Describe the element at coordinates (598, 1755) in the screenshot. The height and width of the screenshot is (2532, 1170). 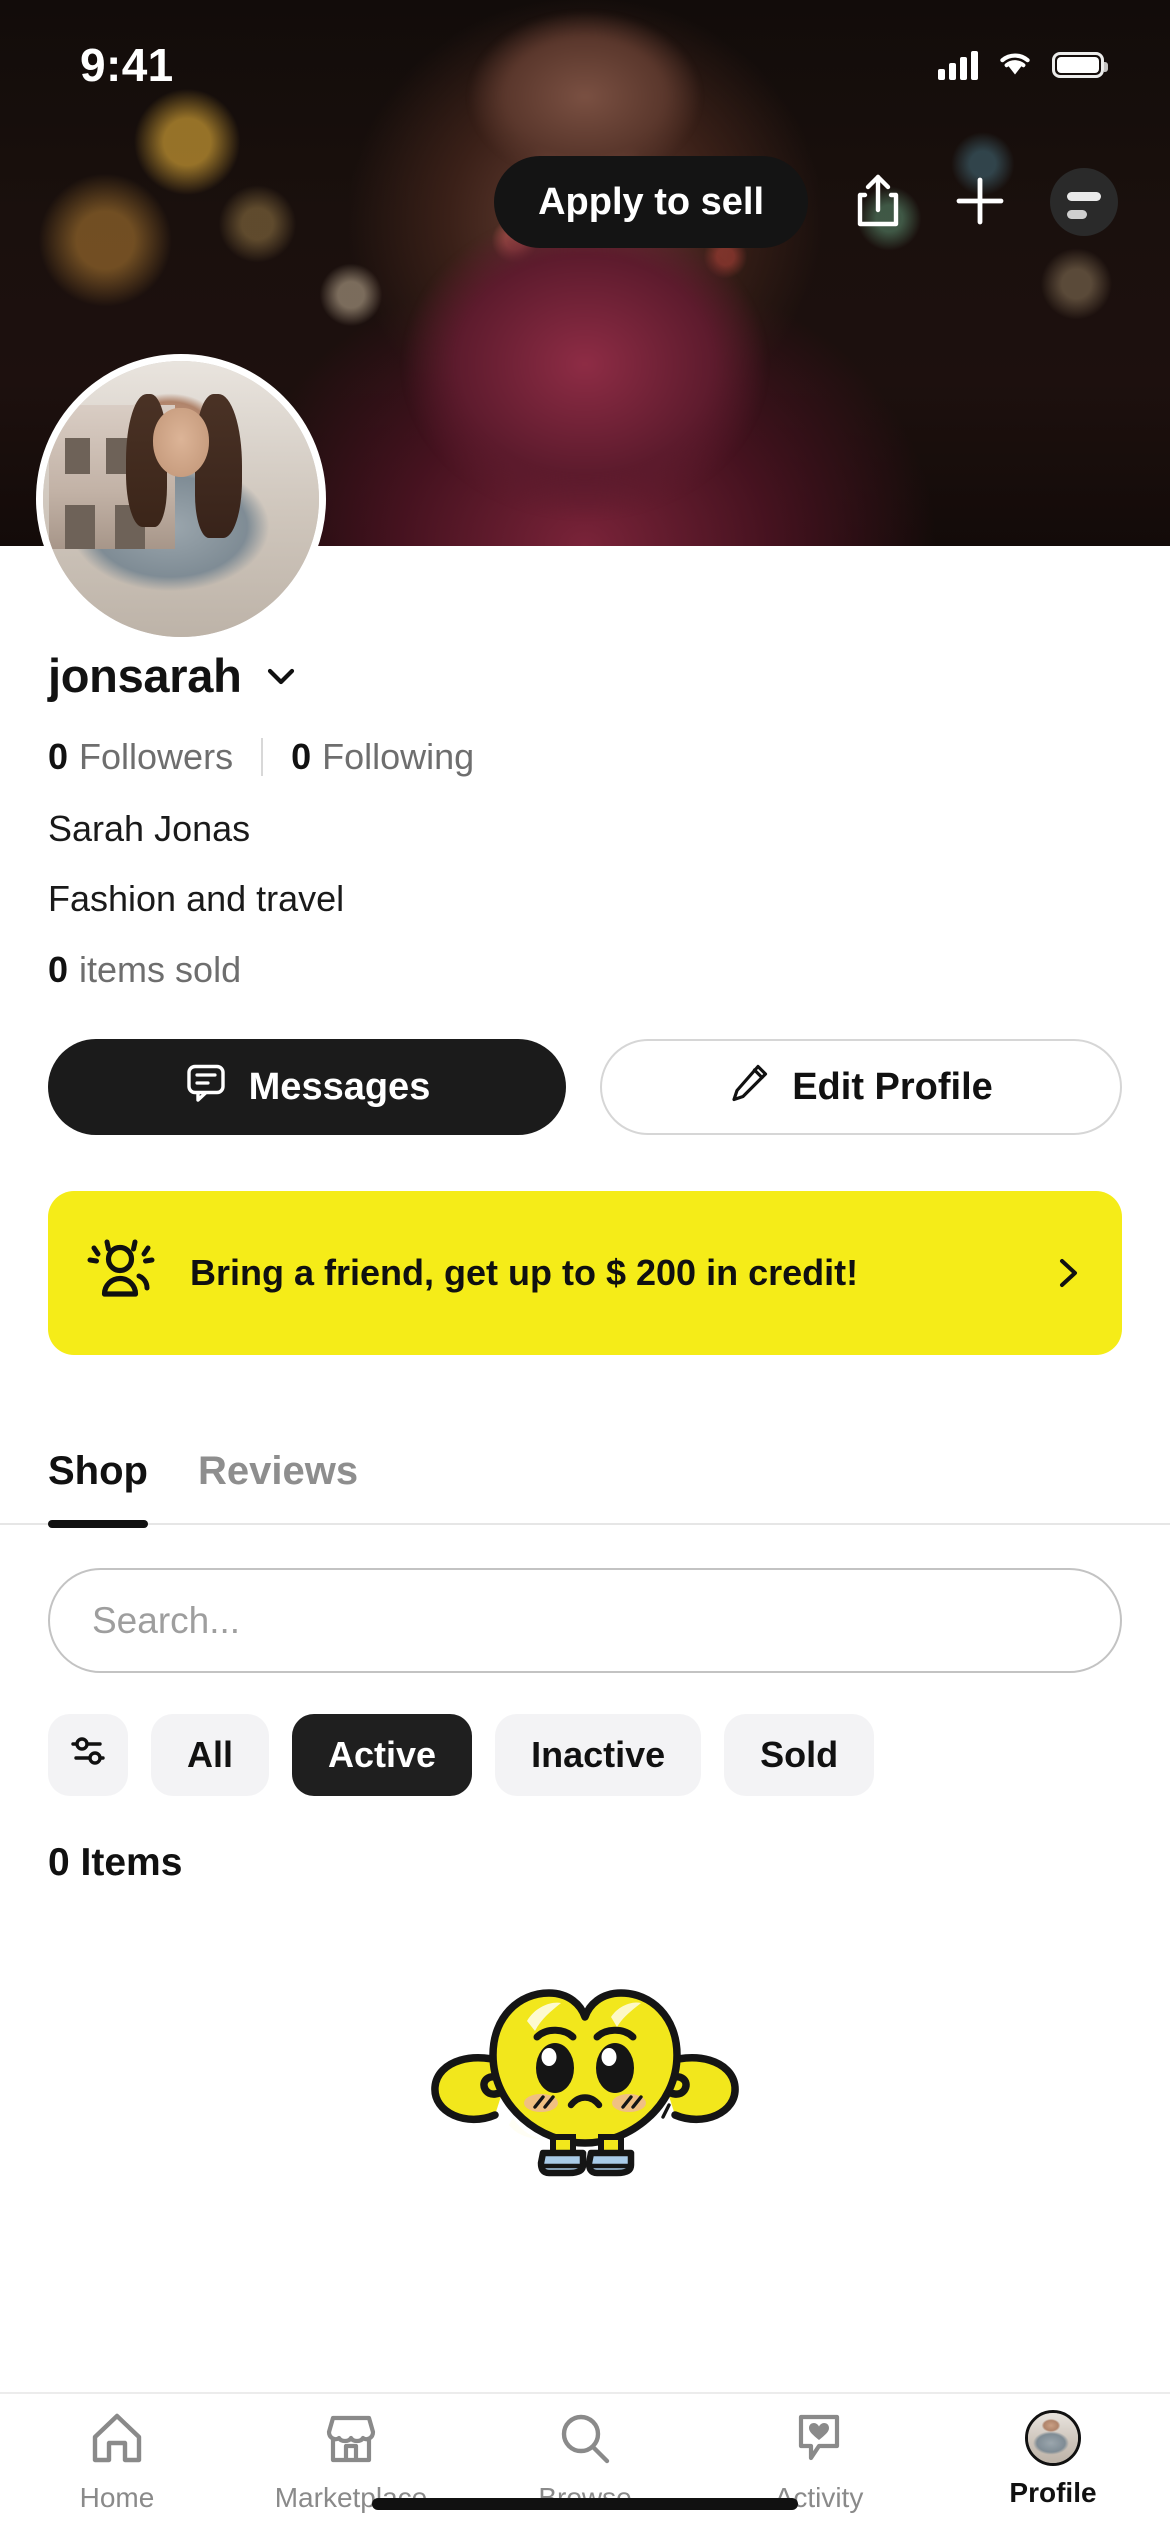
I see `filter-chip-inactive: Inactive` at that location.